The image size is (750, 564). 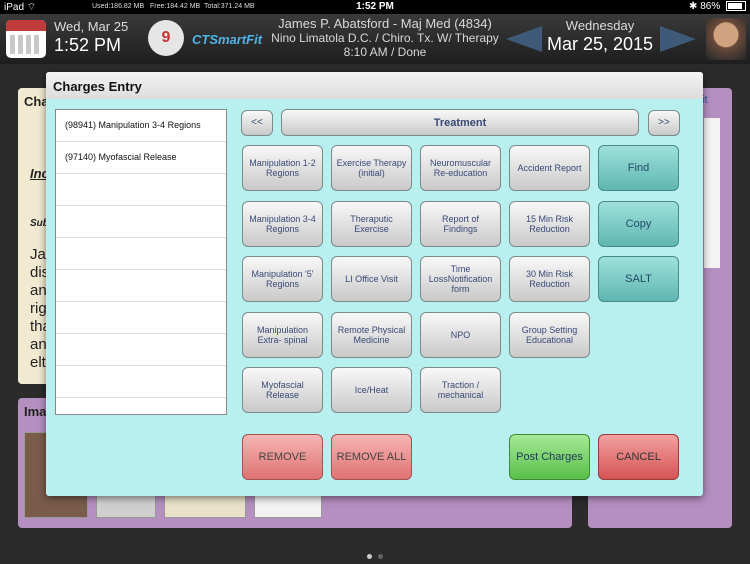 I want to click on cancel-button: CANCEL, so click(x=638, y=457).